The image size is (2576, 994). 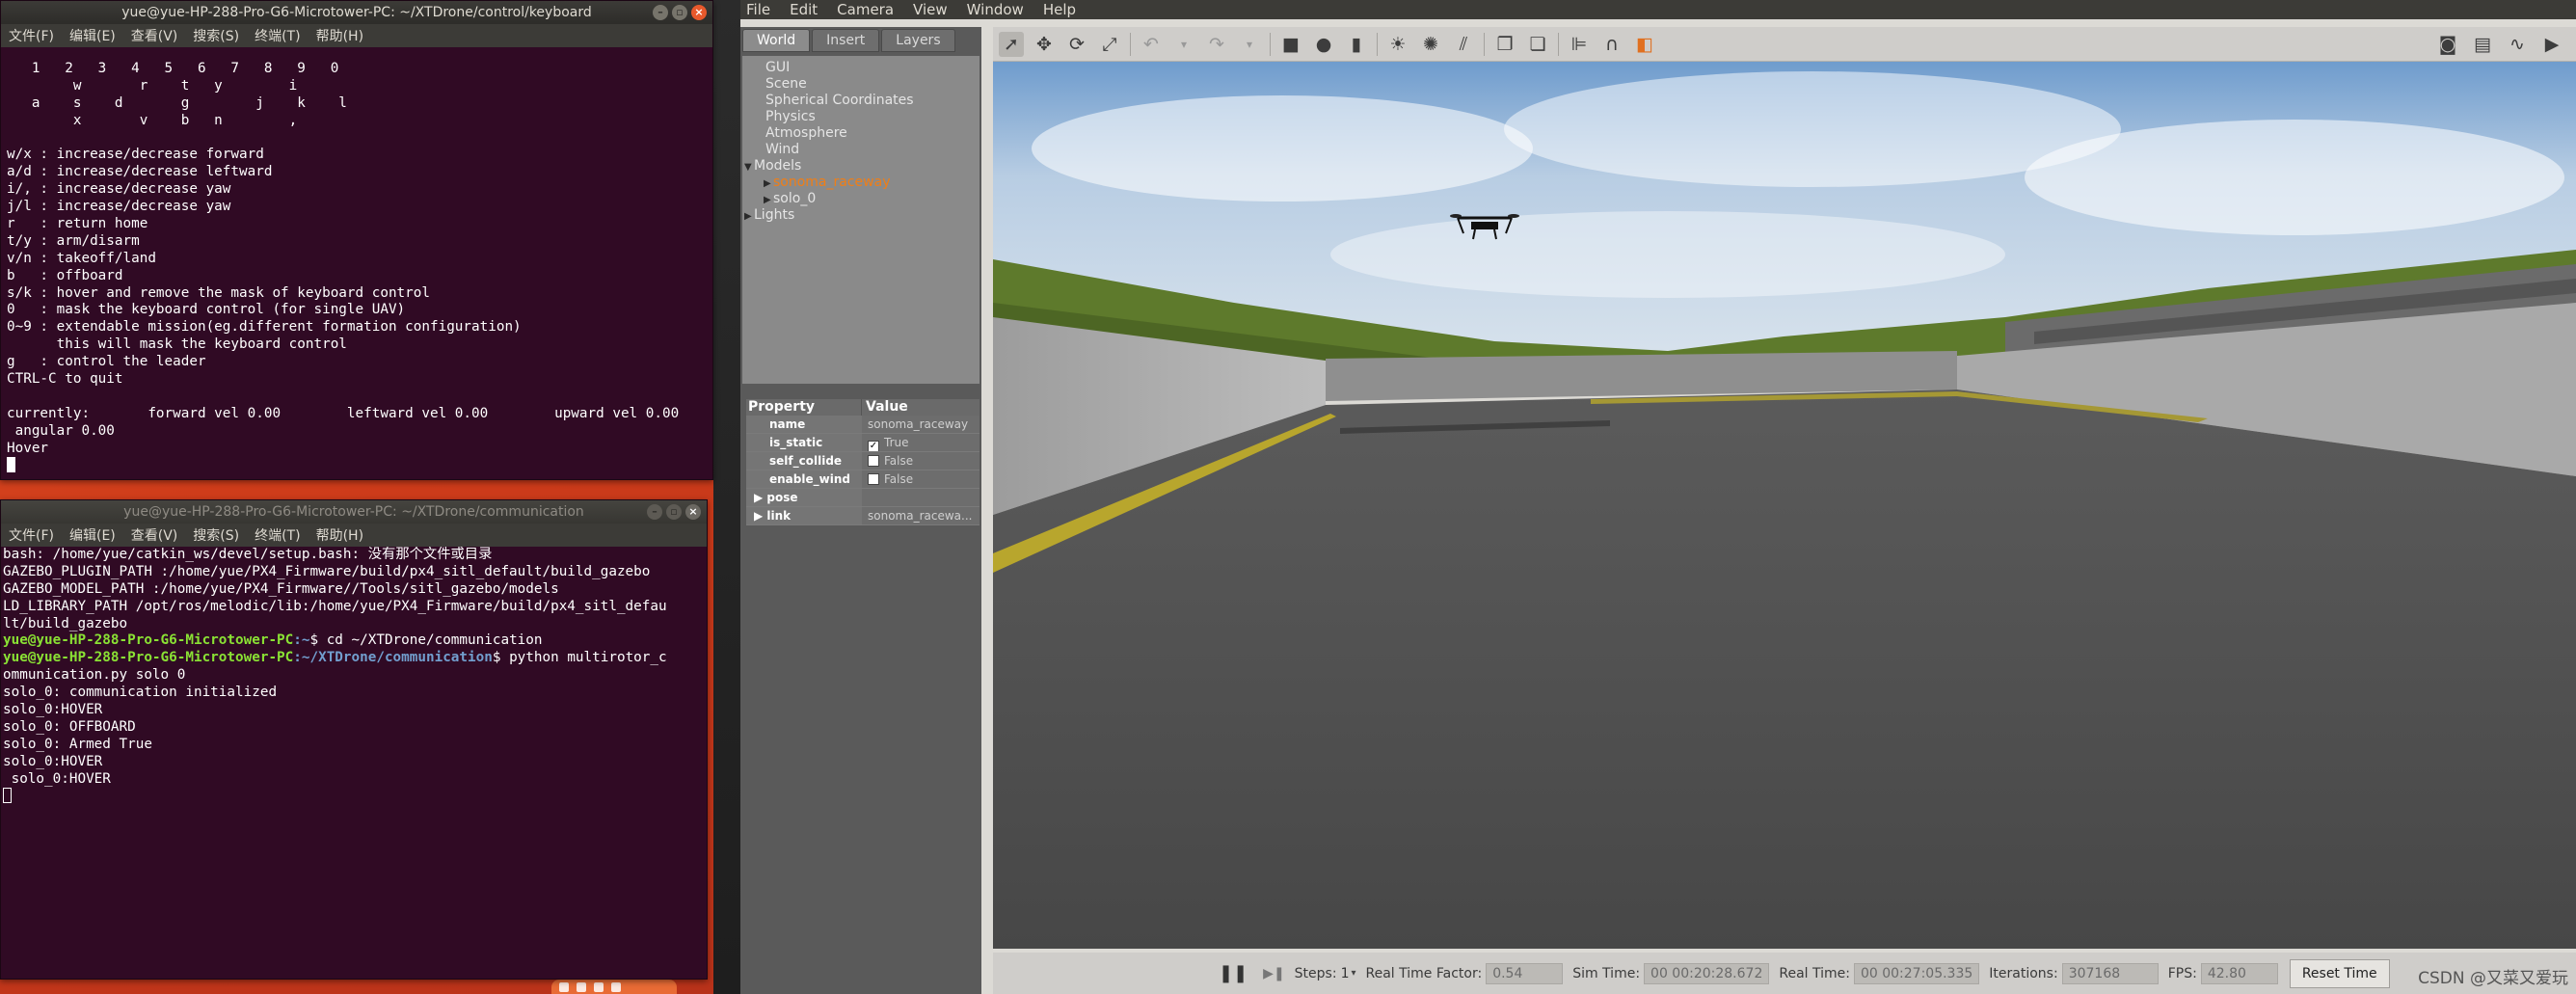 I want to click on property-row: is_static ✓ True, so click(x=863, y=443).